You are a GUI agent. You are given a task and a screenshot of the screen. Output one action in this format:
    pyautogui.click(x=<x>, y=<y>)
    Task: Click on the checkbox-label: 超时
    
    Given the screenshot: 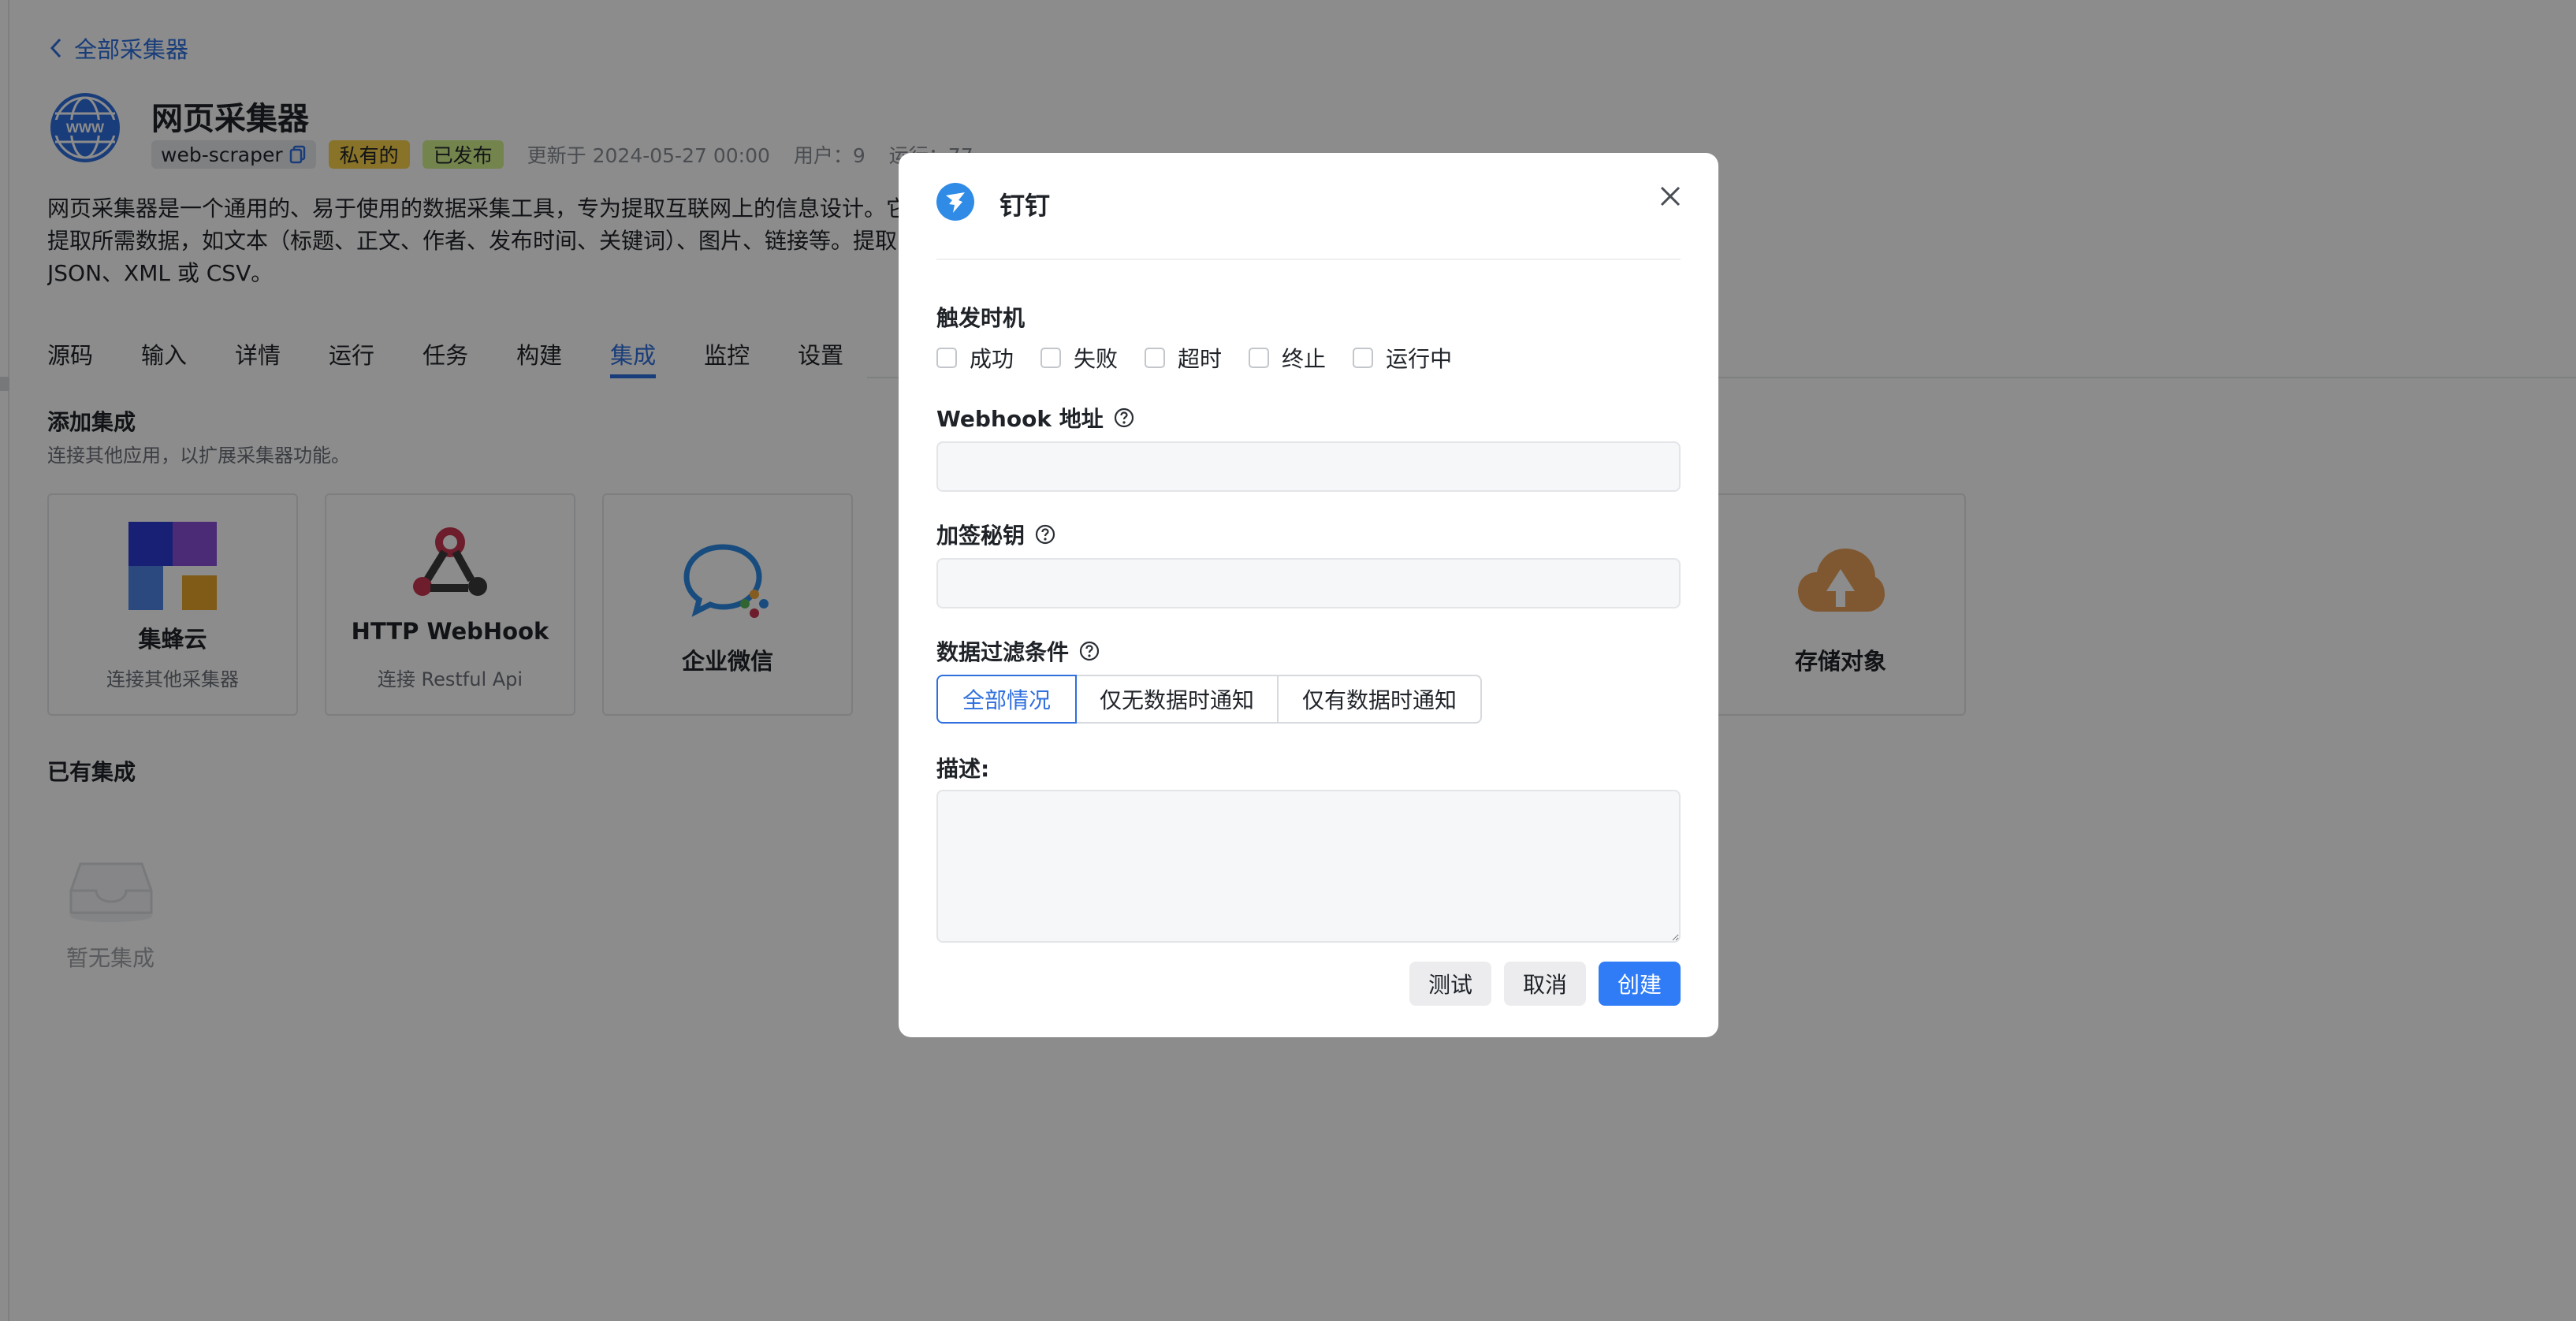 What is the action you would take?
    pyautogui.click(x=1200, y=359)
    